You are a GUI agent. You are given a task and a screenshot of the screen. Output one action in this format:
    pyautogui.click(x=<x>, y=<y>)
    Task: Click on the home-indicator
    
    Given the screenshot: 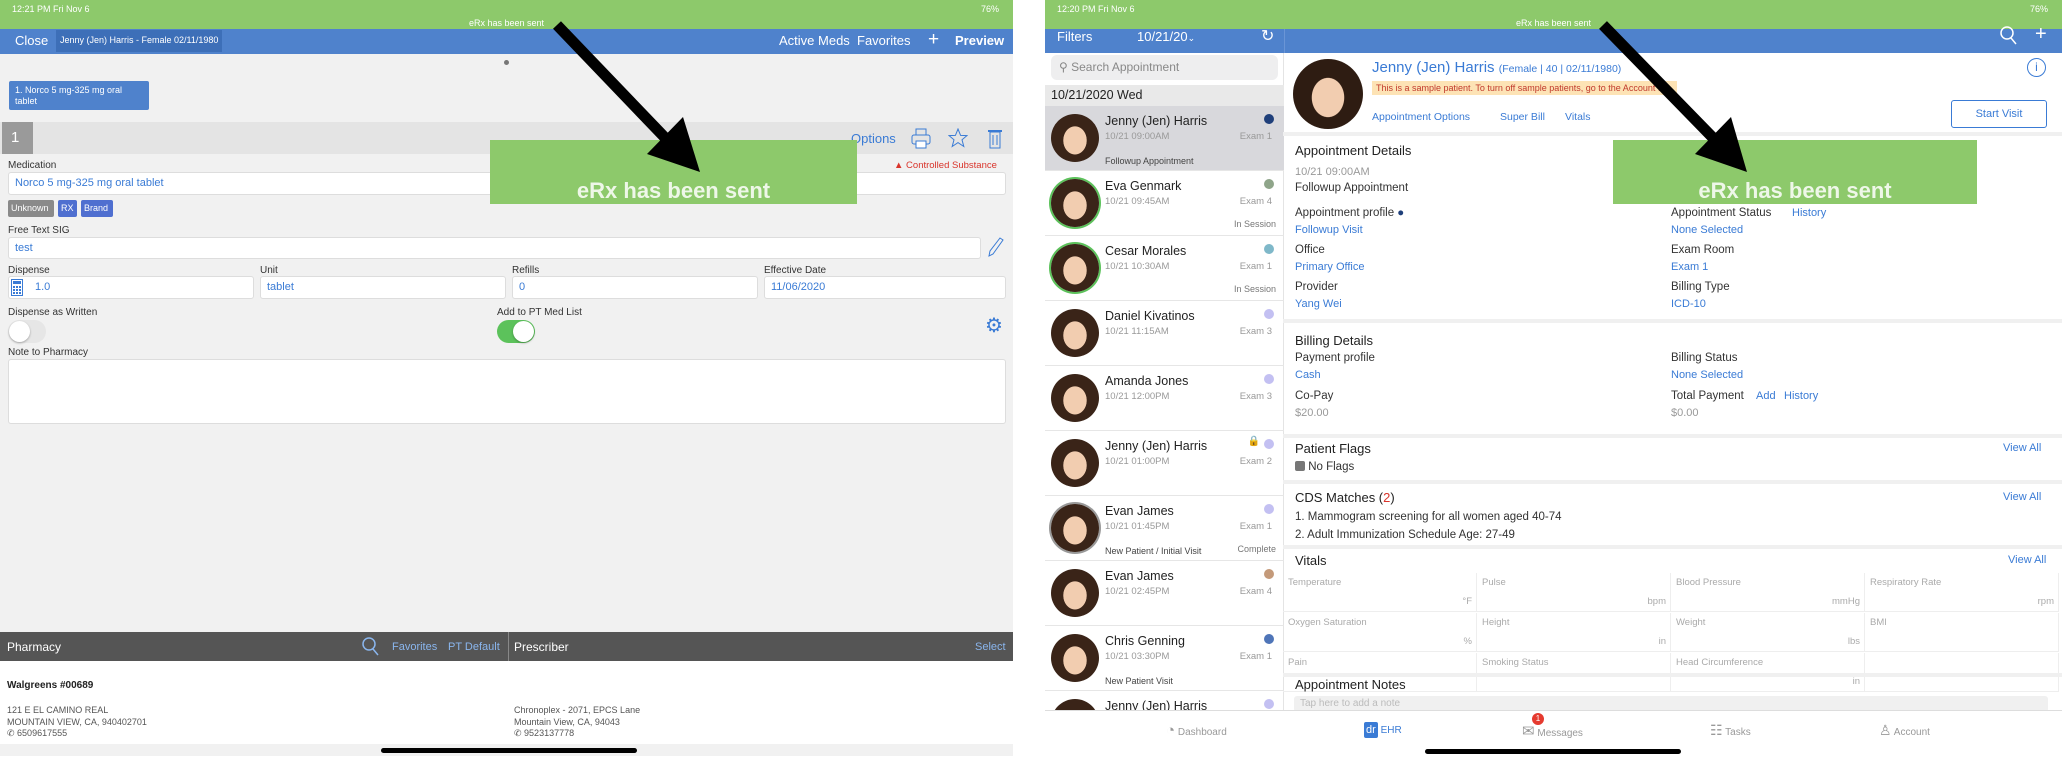 What is the action you would take?
    pyautogui.click(x=1553, y=751)
    